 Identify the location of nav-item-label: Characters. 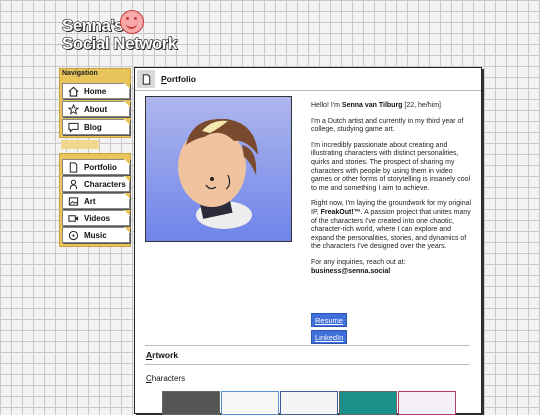
(105, 184).